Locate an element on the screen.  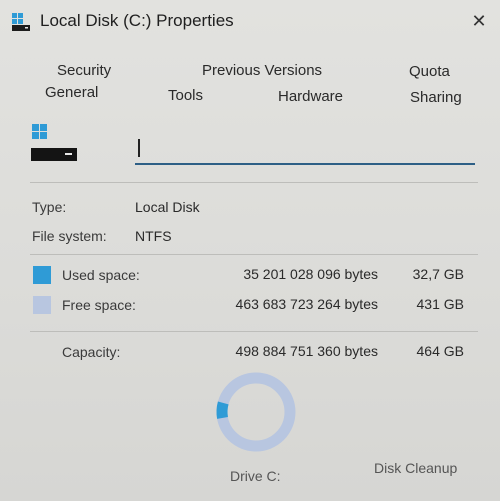
divider-bottom is located at coordinates (254, 331).